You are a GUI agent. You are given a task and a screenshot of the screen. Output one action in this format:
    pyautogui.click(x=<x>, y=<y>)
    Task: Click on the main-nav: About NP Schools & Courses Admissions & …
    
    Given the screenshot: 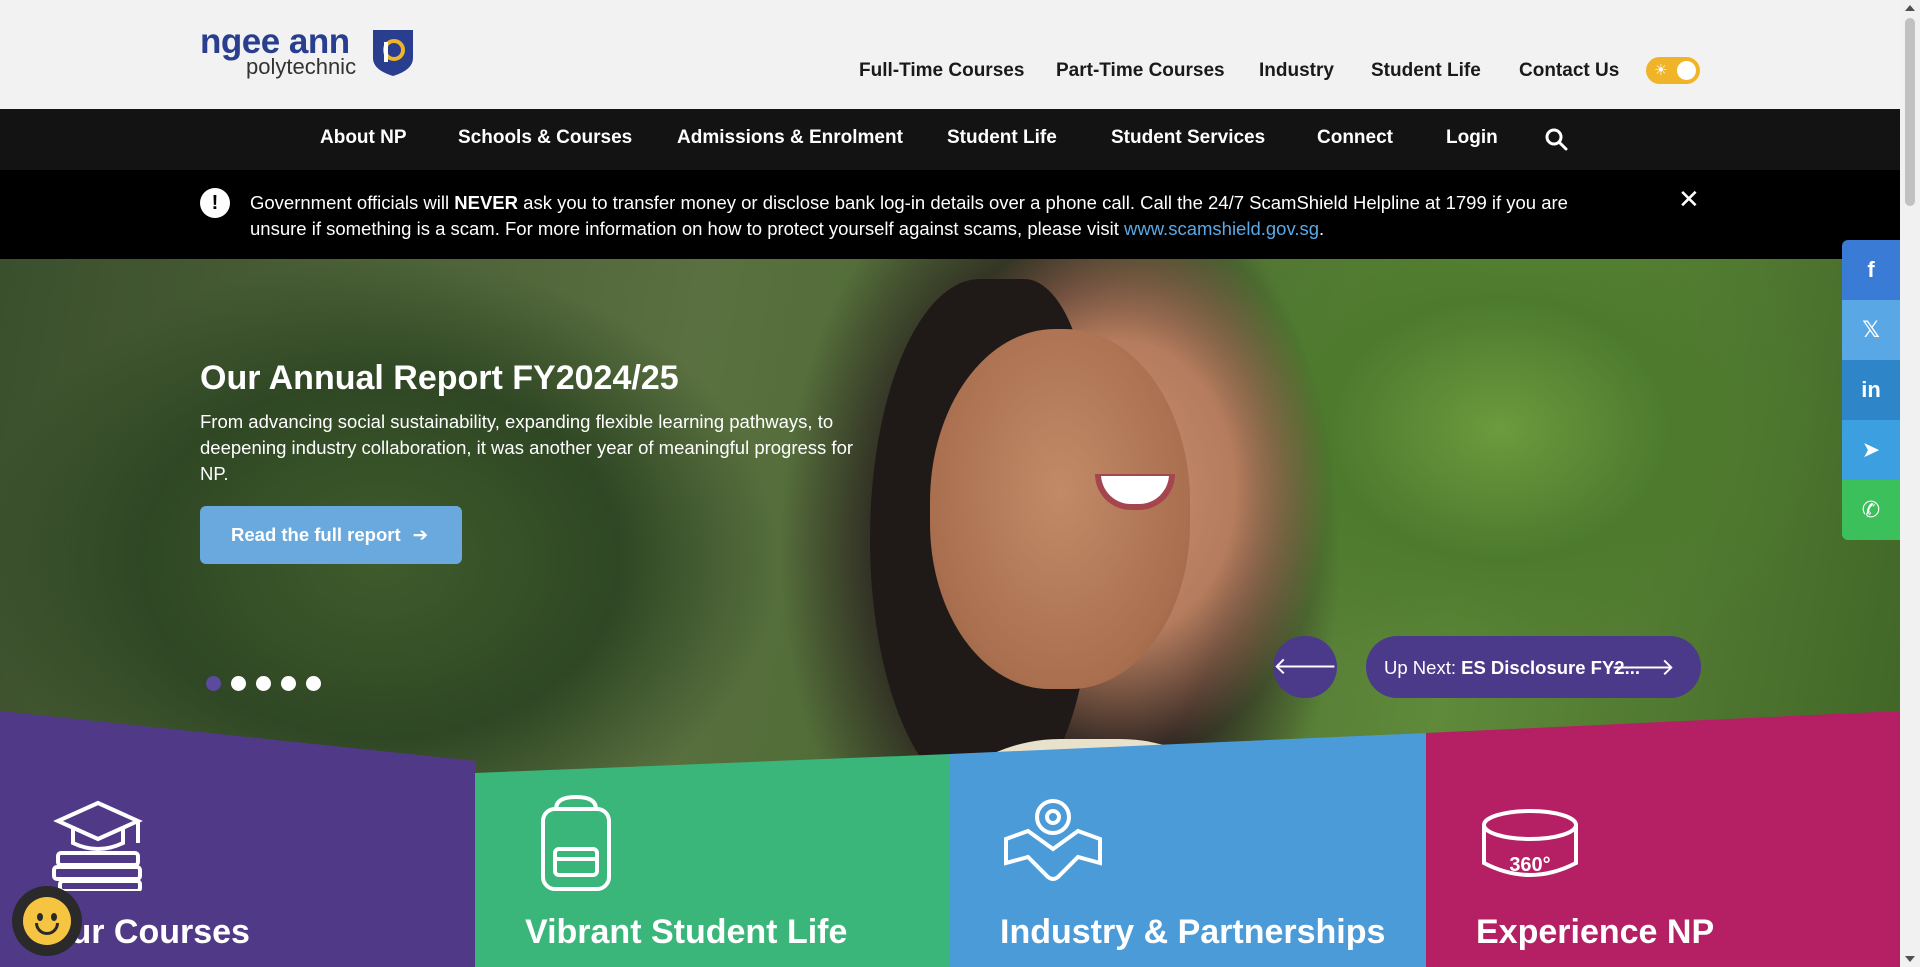 What is the action you would take?
    pyautogui.click(x=950, y=139)
    